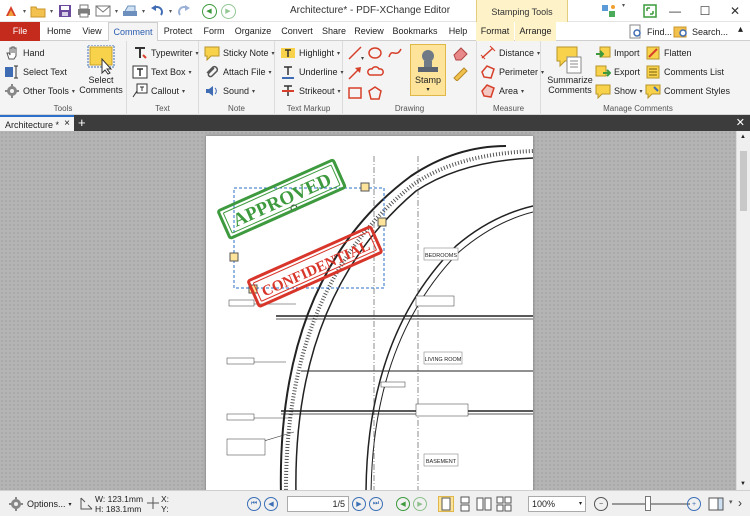 This screenshot has width=750, height=516. What do you see at coordinates (228, 11) in the screenshot?
I see `forward-view-icon: ▶` at bounding box center [228, 11].